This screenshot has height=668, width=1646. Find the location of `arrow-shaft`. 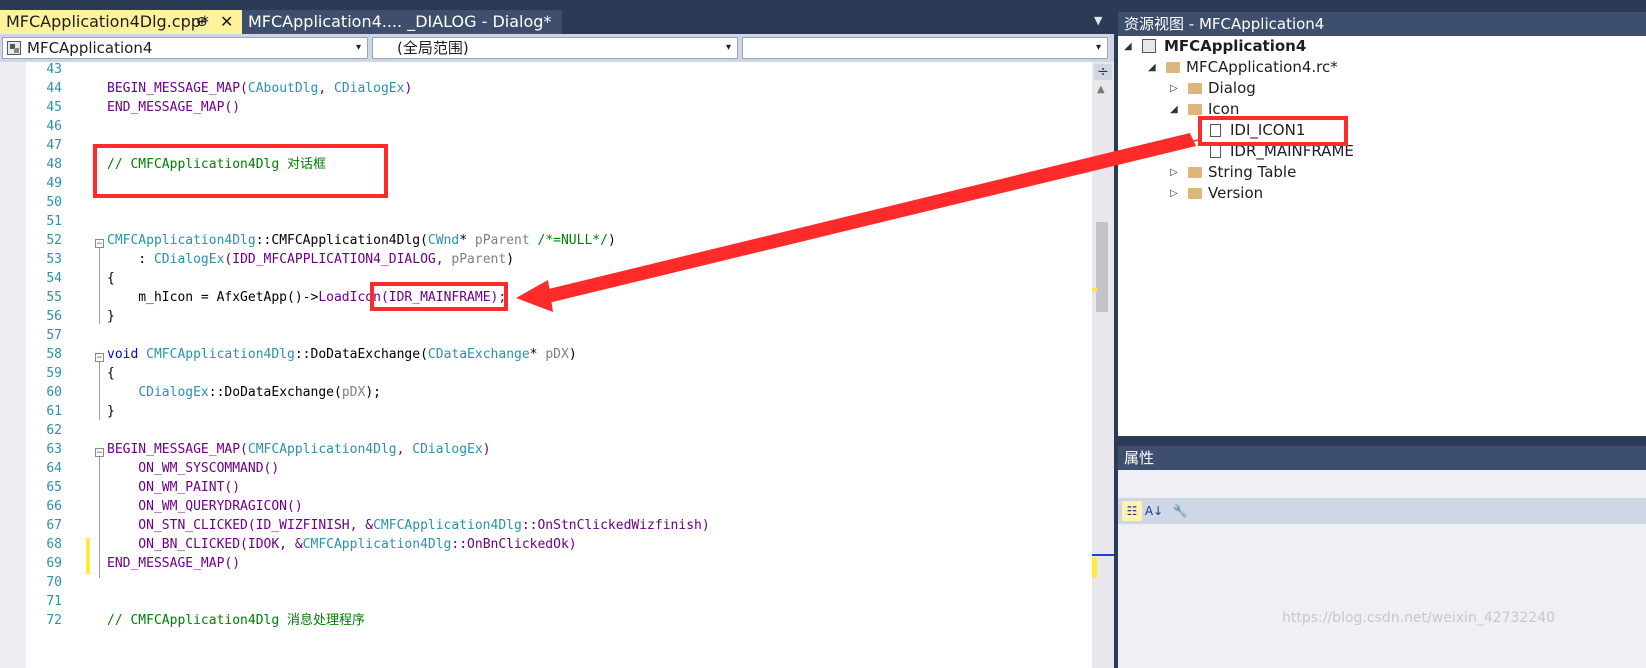

arrow-shaft is located at coordinates (864, 219).